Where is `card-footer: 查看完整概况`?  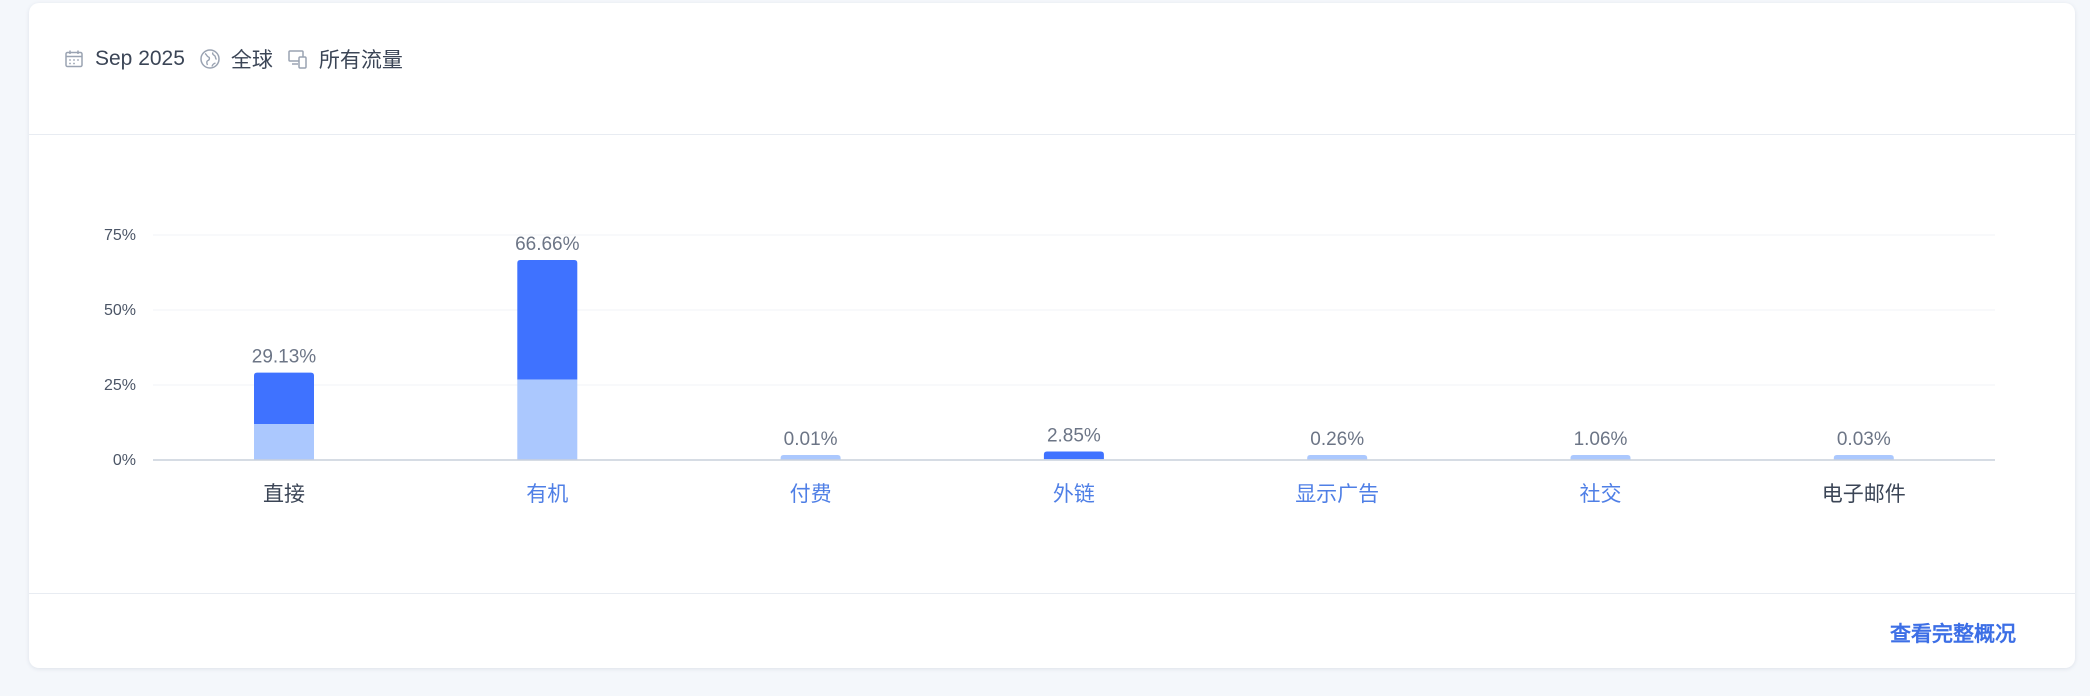
card-footer: 查看完整概况 is located at coordinates (1052, 631).